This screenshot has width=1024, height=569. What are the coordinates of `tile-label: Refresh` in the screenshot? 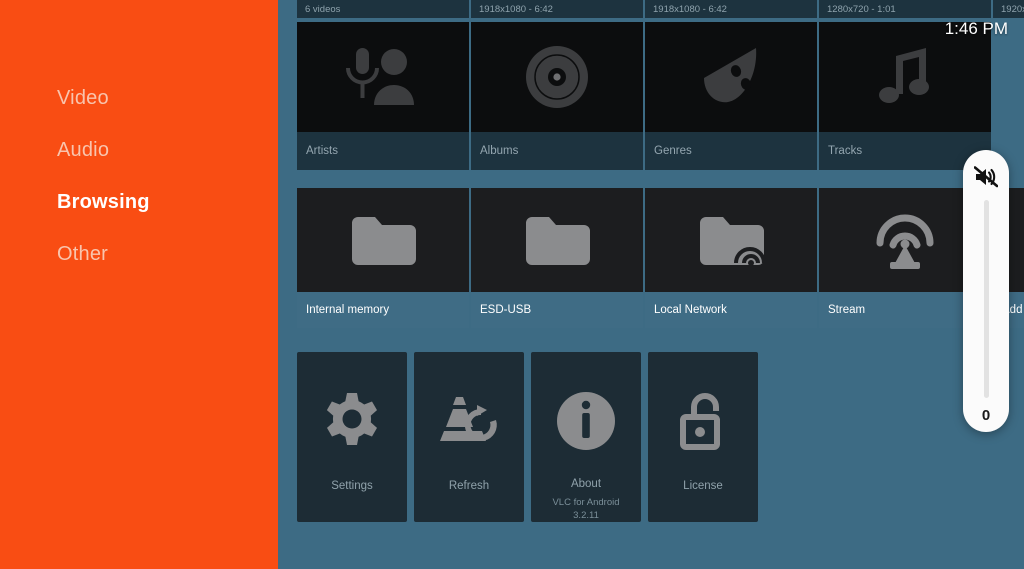 It's located at (469, 486).